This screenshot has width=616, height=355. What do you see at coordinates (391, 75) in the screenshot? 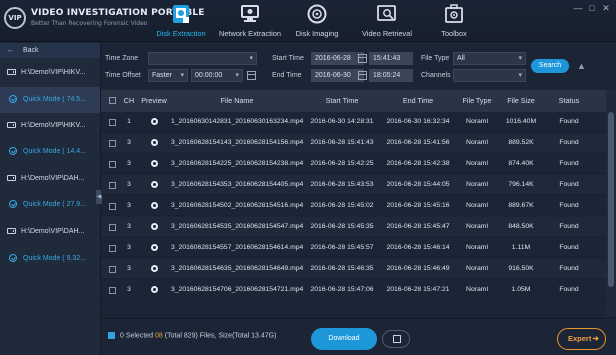
I see `end-time-input: 18:05:24` at bounding box center [391, 75].